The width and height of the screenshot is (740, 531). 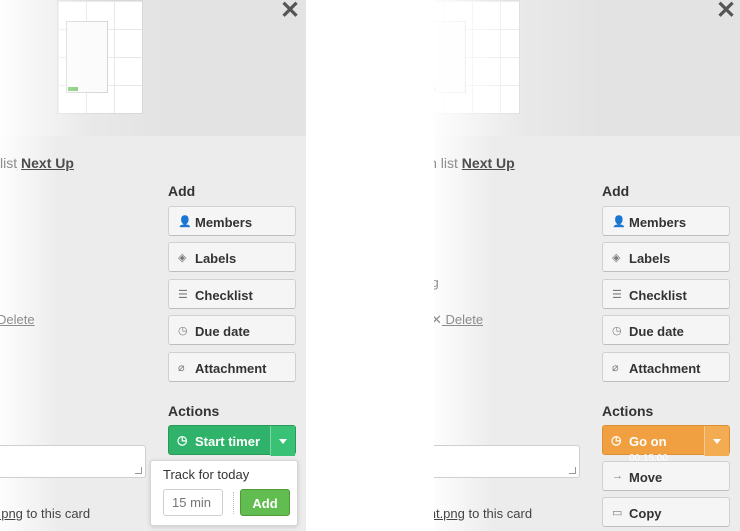 What do you see at coordinates (11, 513) in the screenshot?
I see `attachment-file-link: t.png` at bounding box center [11, 513].